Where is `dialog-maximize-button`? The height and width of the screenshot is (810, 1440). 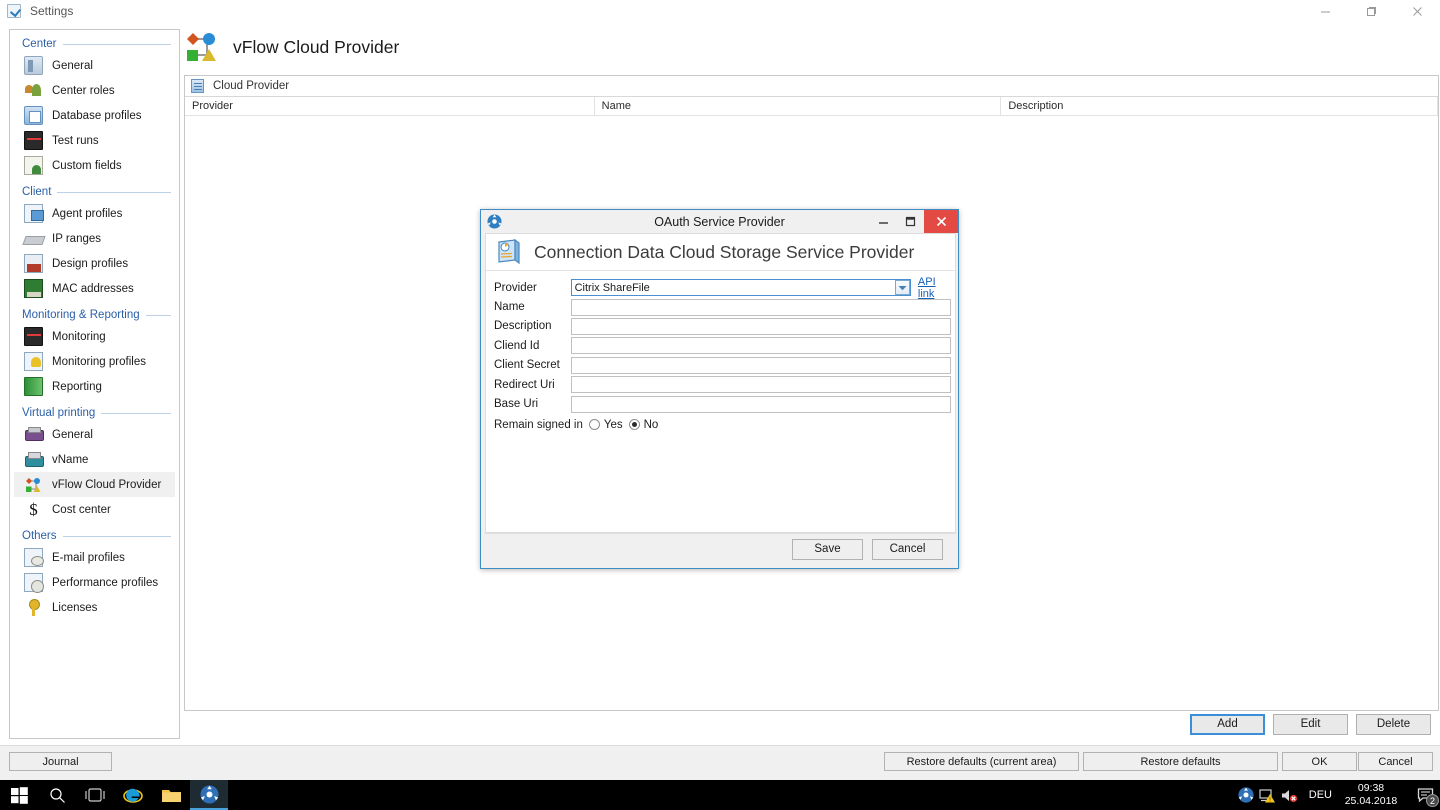 dialog-maximize-button is located at coordinates (910, 221).